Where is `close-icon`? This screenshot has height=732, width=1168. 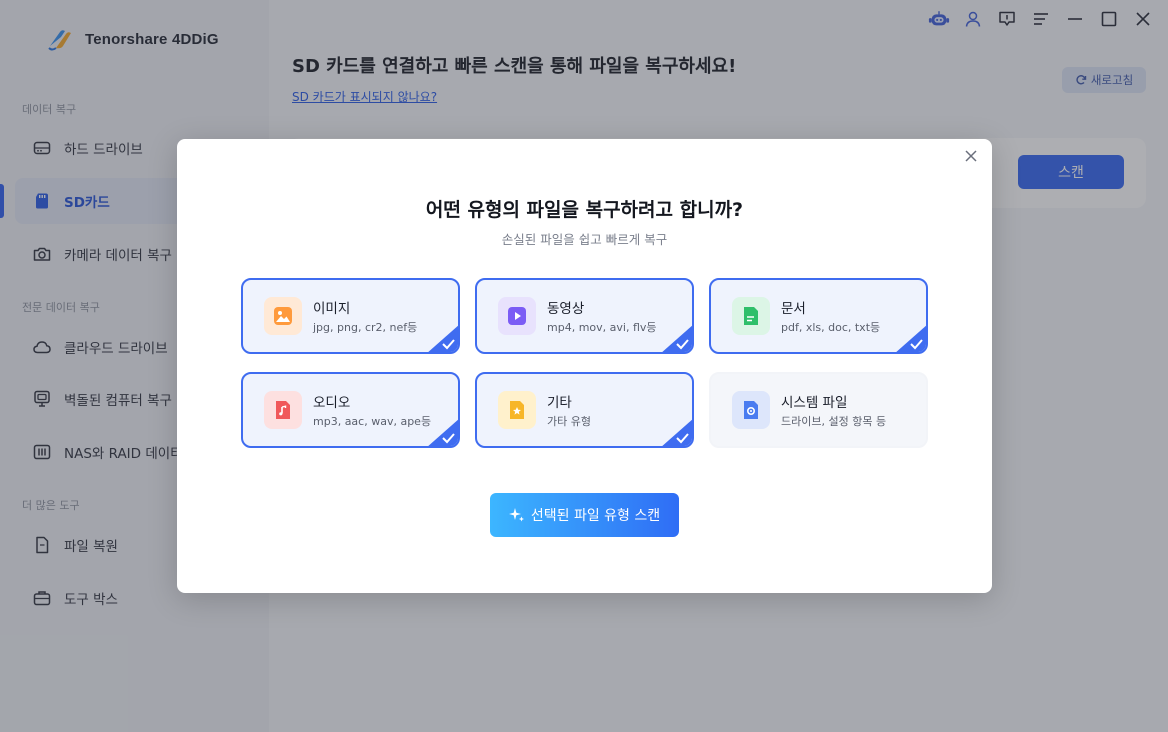 close-icon is located at coordinates (971, 156).